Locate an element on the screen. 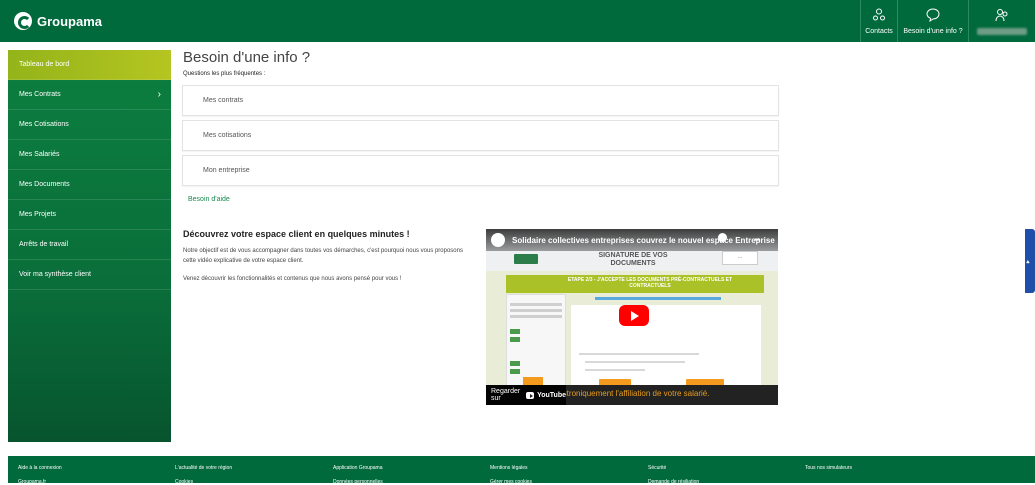 This screenshot has width=1035, height=485. footer-link: Application Groupama is located at coordinates (357, 468).